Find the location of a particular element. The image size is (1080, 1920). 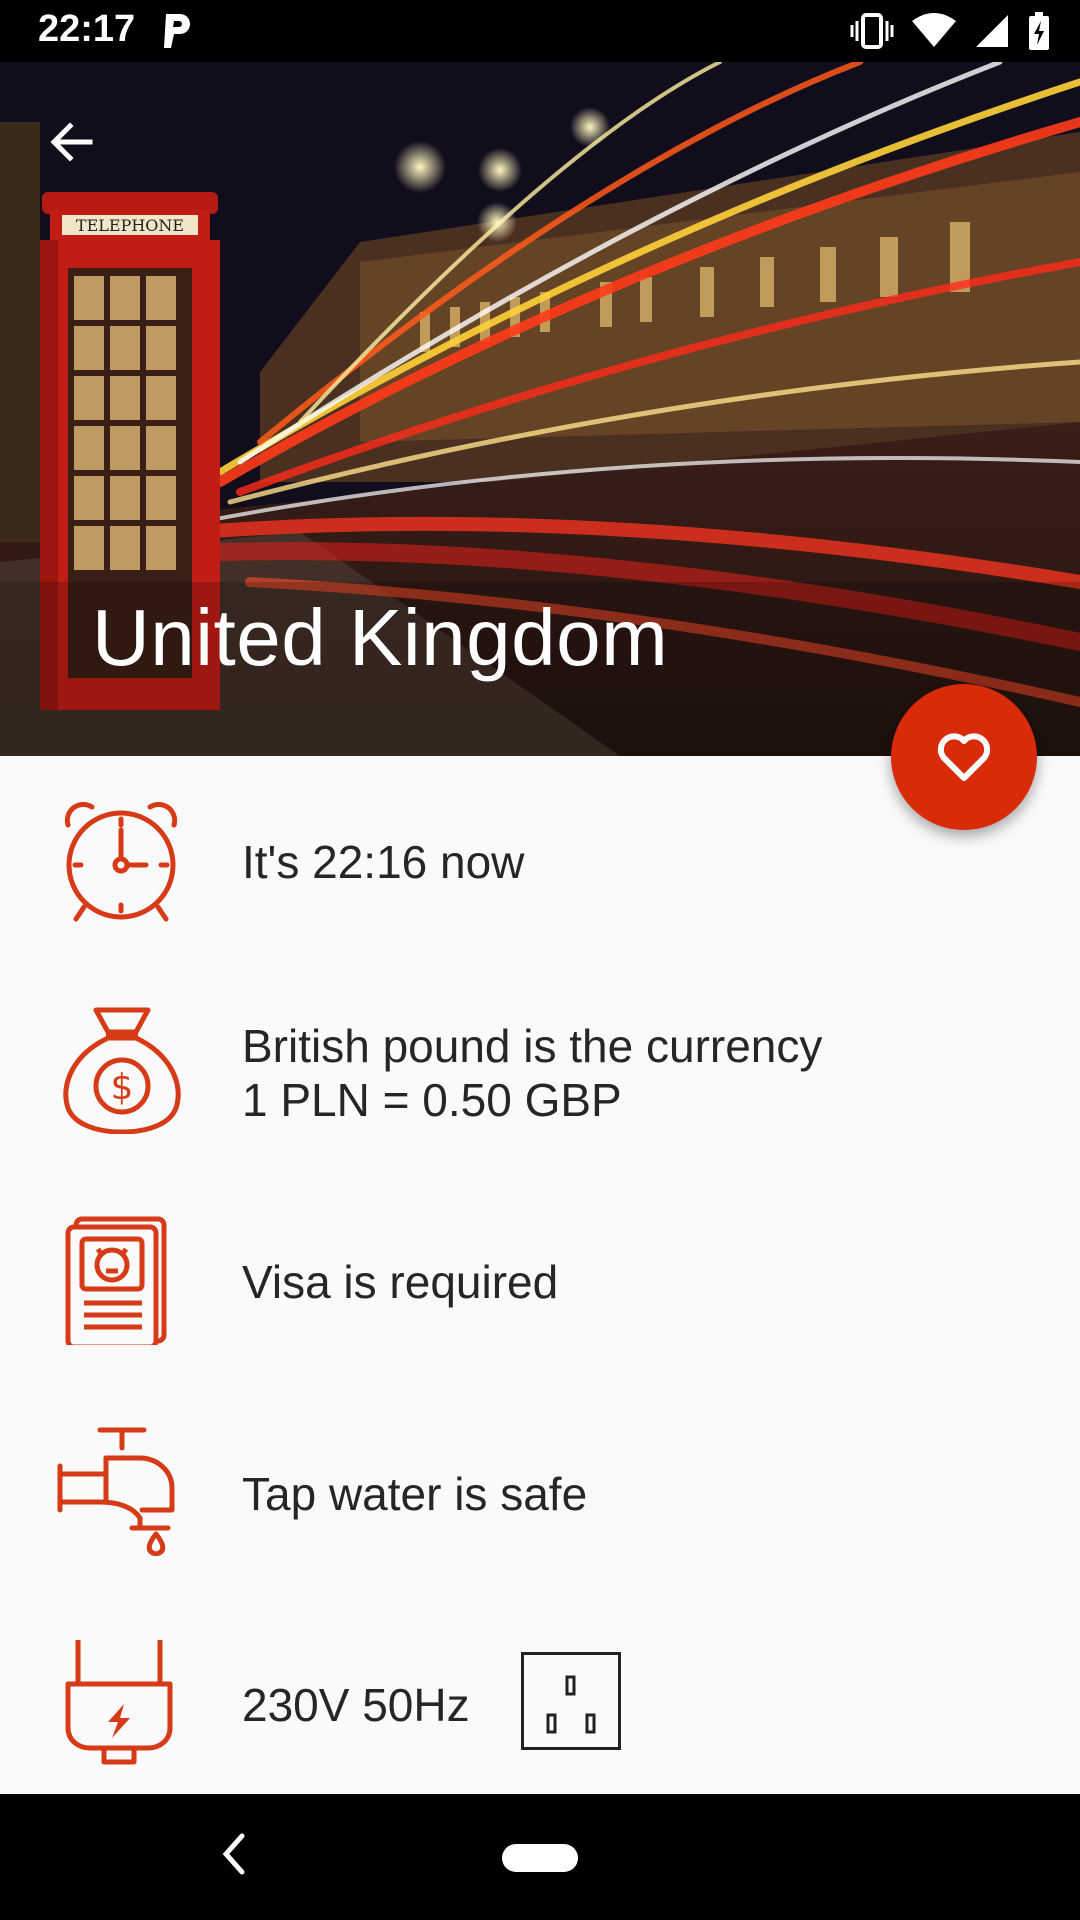

tap-water-text: Tap water is safe is located at coordinates (415, 1494).